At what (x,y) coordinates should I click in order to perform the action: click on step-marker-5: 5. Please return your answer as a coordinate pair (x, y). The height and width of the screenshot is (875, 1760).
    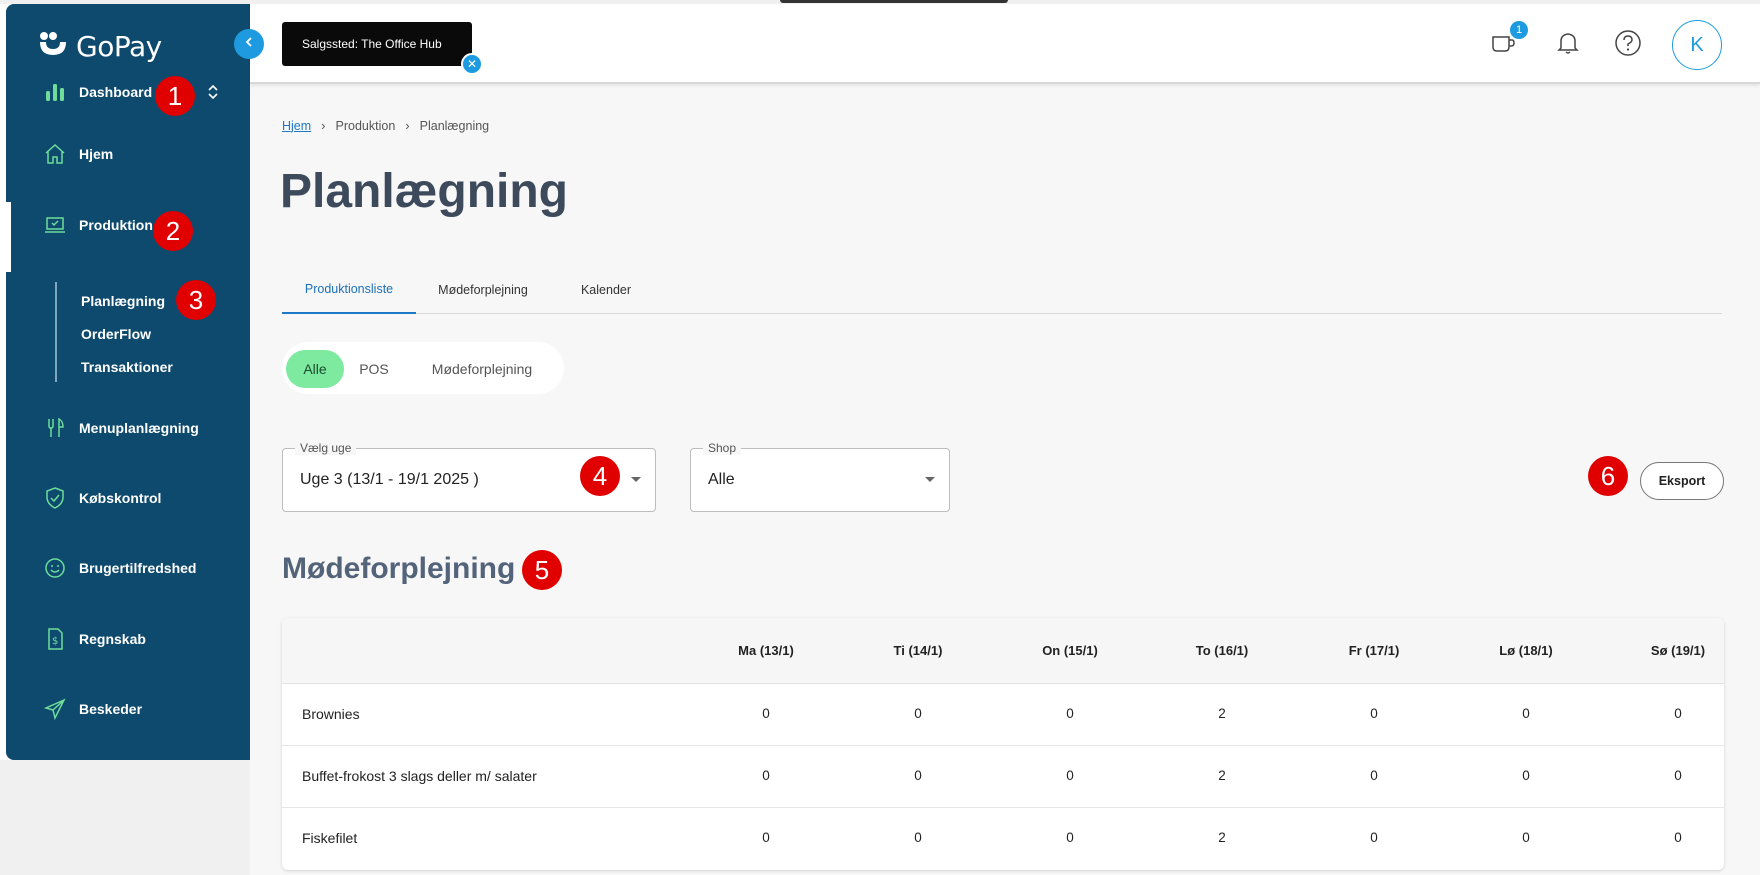
    Looking at the image, I should click on (542, 570).